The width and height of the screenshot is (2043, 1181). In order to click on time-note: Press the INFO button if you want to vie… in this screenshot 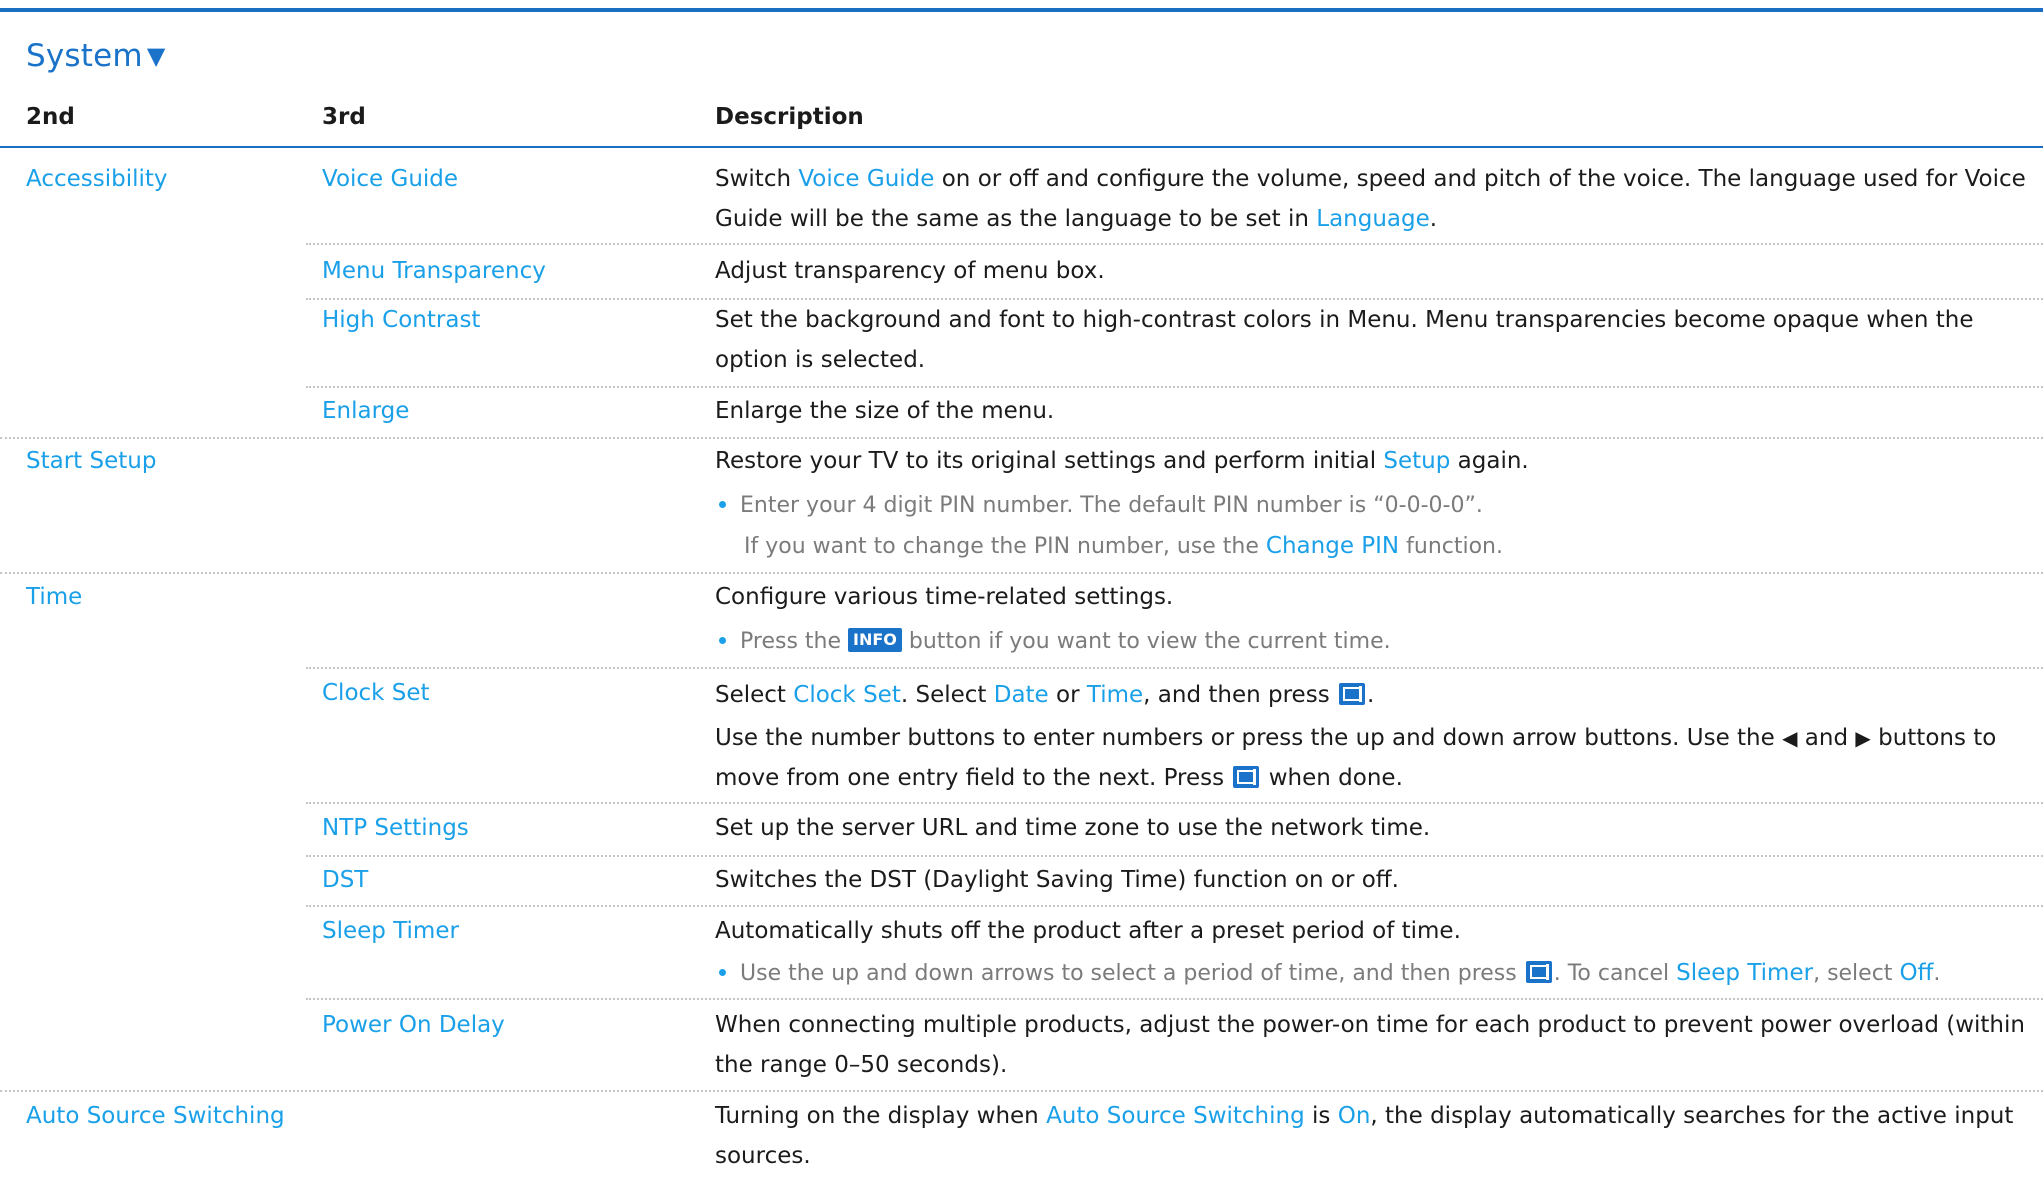, I will do `click(1375, 642)`.